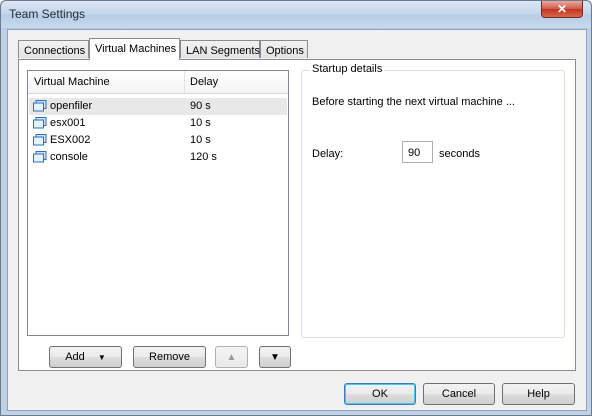  I want to click on vm-name: ESX002, so click(70, 140).